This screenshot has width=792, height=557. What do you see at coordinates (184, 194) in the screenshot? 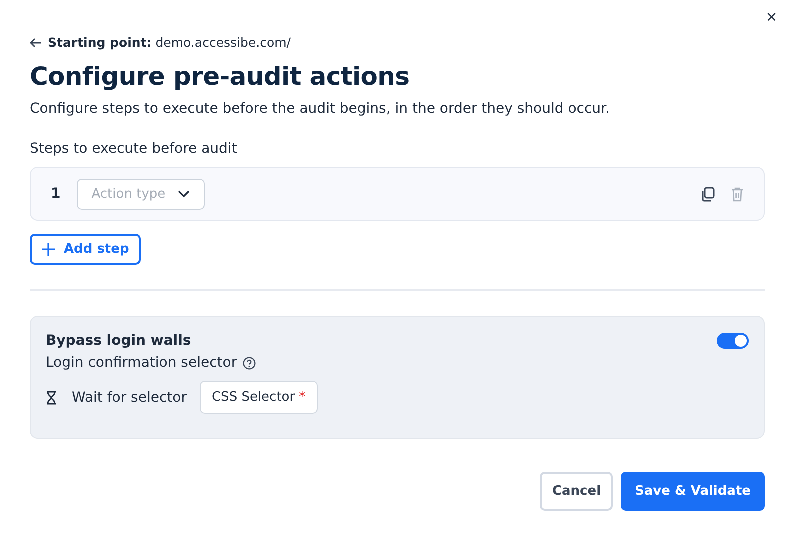
I see `chevron-down-icon` at bounding box center [184, 194].